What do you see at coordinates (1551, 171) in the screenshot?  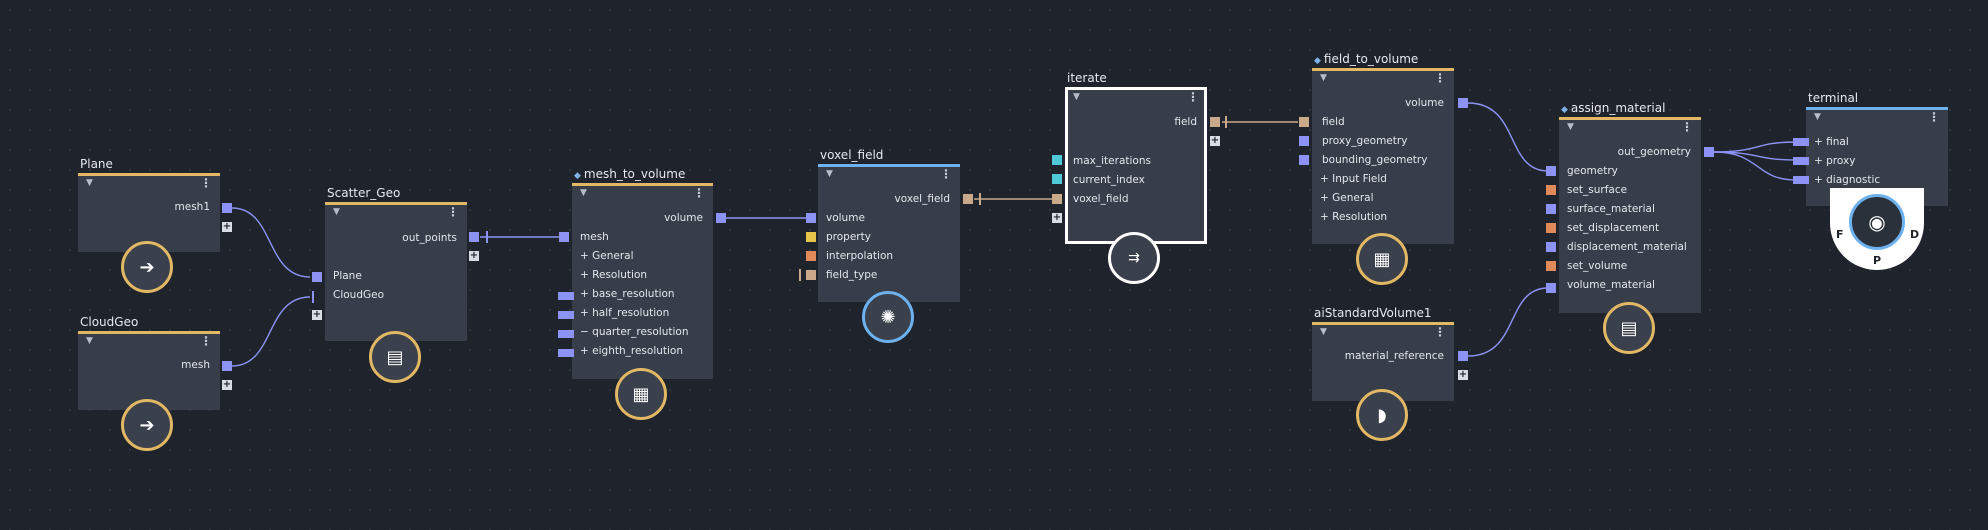 I see `input-port-geometry` at bounding box center [1551, 171].